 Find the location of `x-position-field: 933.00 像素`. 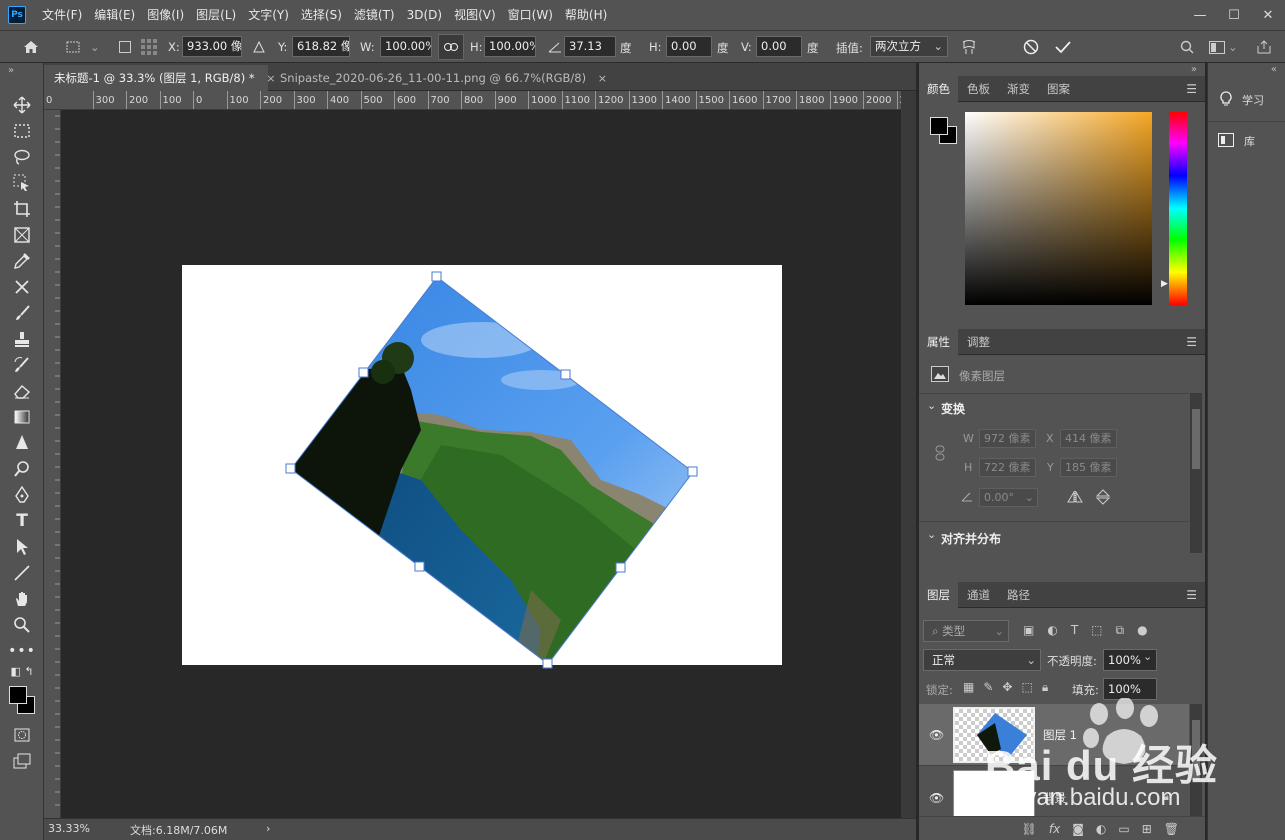

x-position-field: 933.00 像素 is located at coordinates (212, 46).